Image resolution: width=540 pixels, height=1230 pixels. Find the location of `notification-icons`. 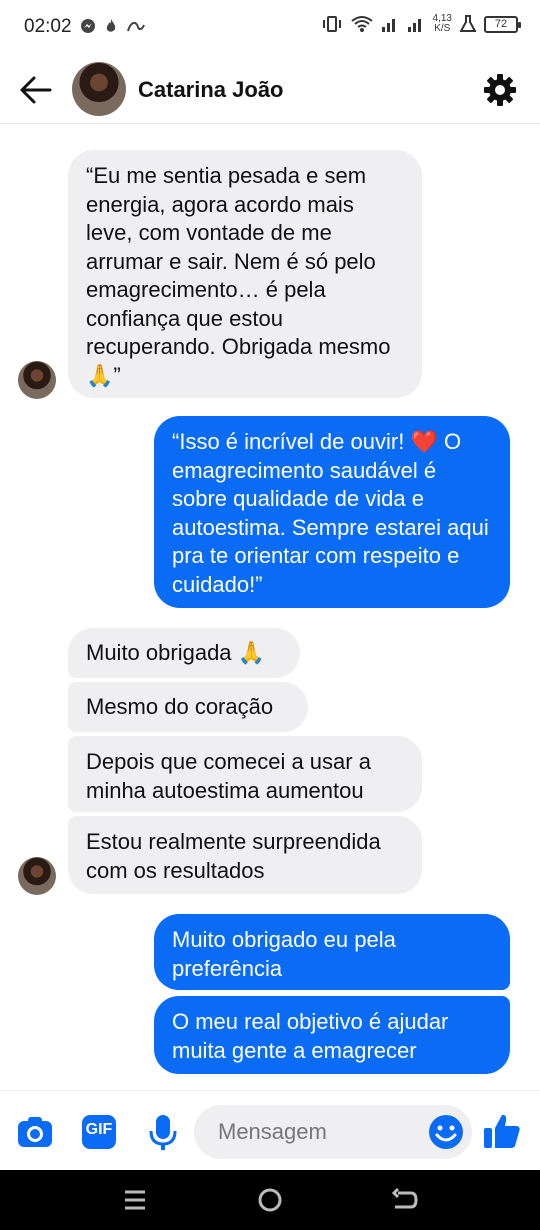

notification-icons is located at coordinates (113, 26).